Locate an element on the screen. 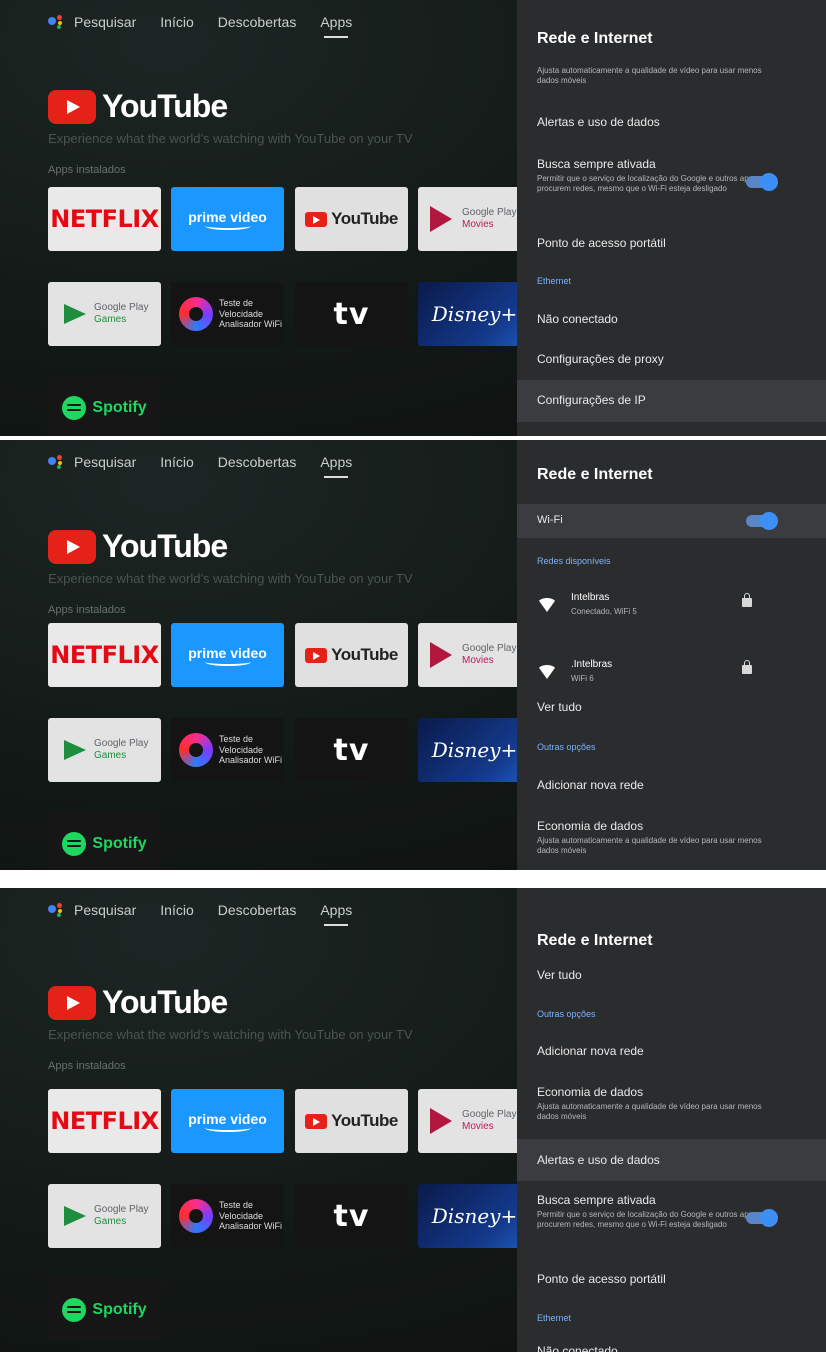 The width and height of the screenshot is (826, 1352). app-youtube-label: YouTube is located at coordinates (364, 654).